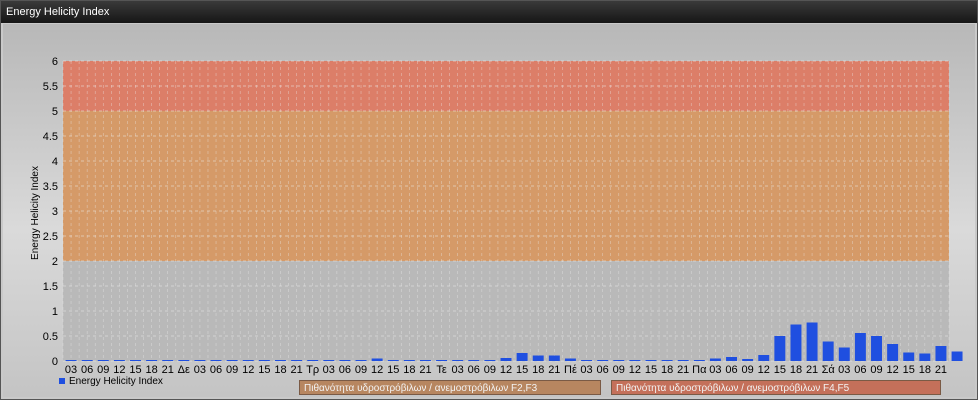  I want to click on x-tick-44: 15, so click(780, 370).